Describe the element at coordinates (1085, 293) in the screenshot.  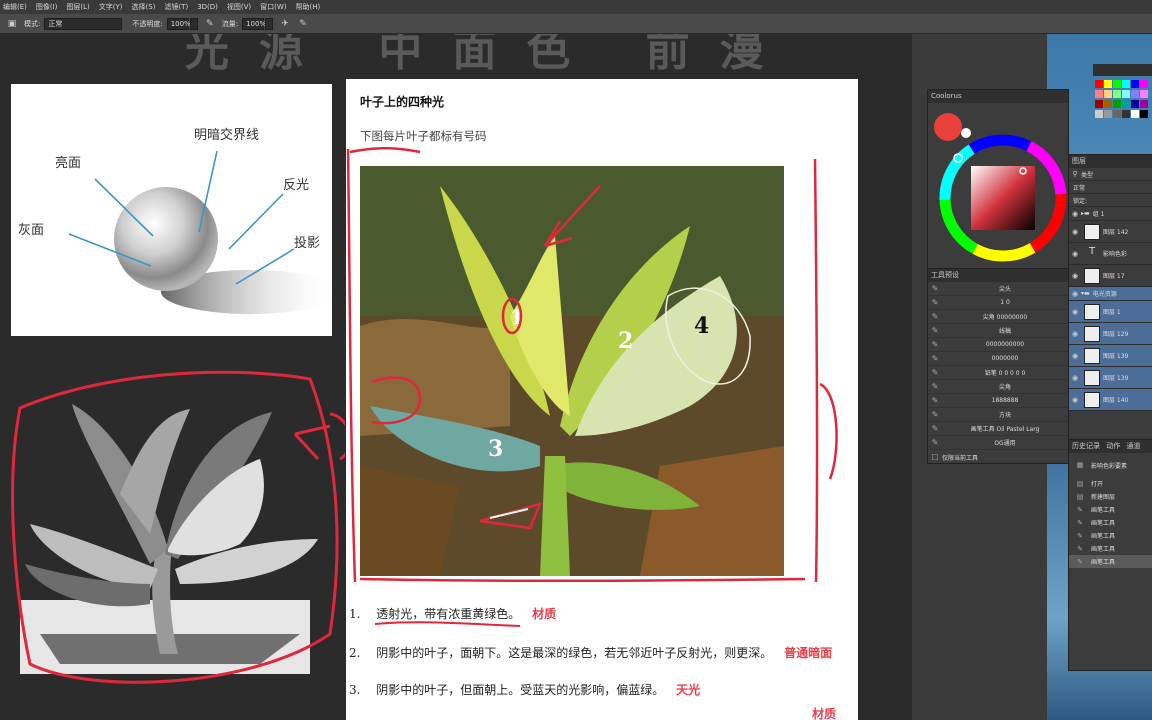
I see `folder-icon: ▾▬` at that location.